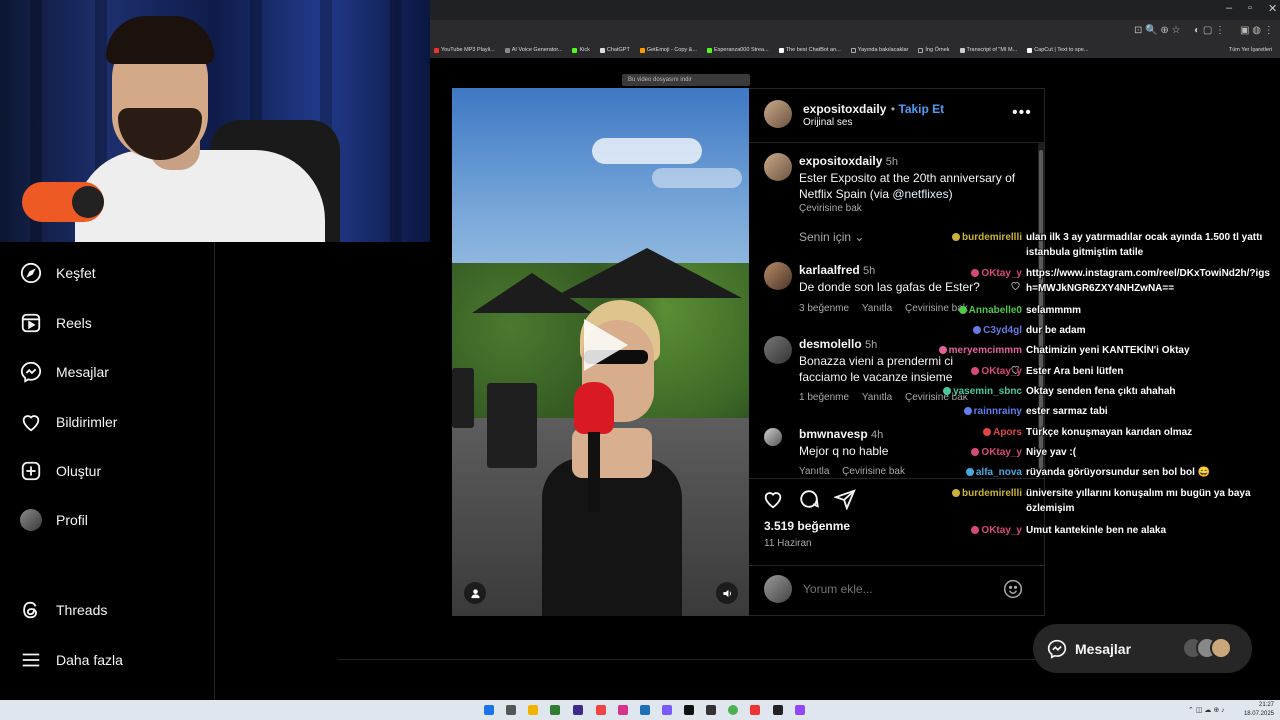 This screenshot has width=1280, height=720. I want to click on comment-likes: 1 beğenme, so click(824, 397).